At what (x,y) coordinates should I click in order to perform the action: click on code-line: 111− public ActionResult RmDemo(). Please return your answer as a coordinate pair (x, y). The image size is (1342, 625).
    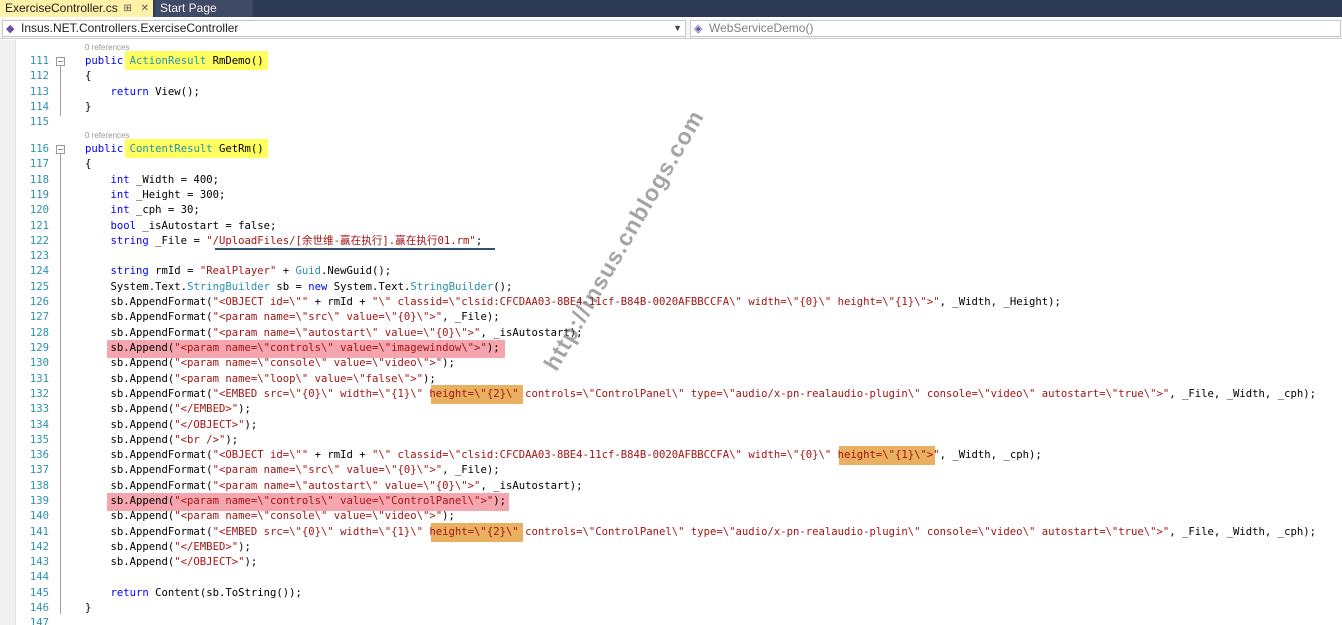
    Looking at the image, I should click on (671, 61).